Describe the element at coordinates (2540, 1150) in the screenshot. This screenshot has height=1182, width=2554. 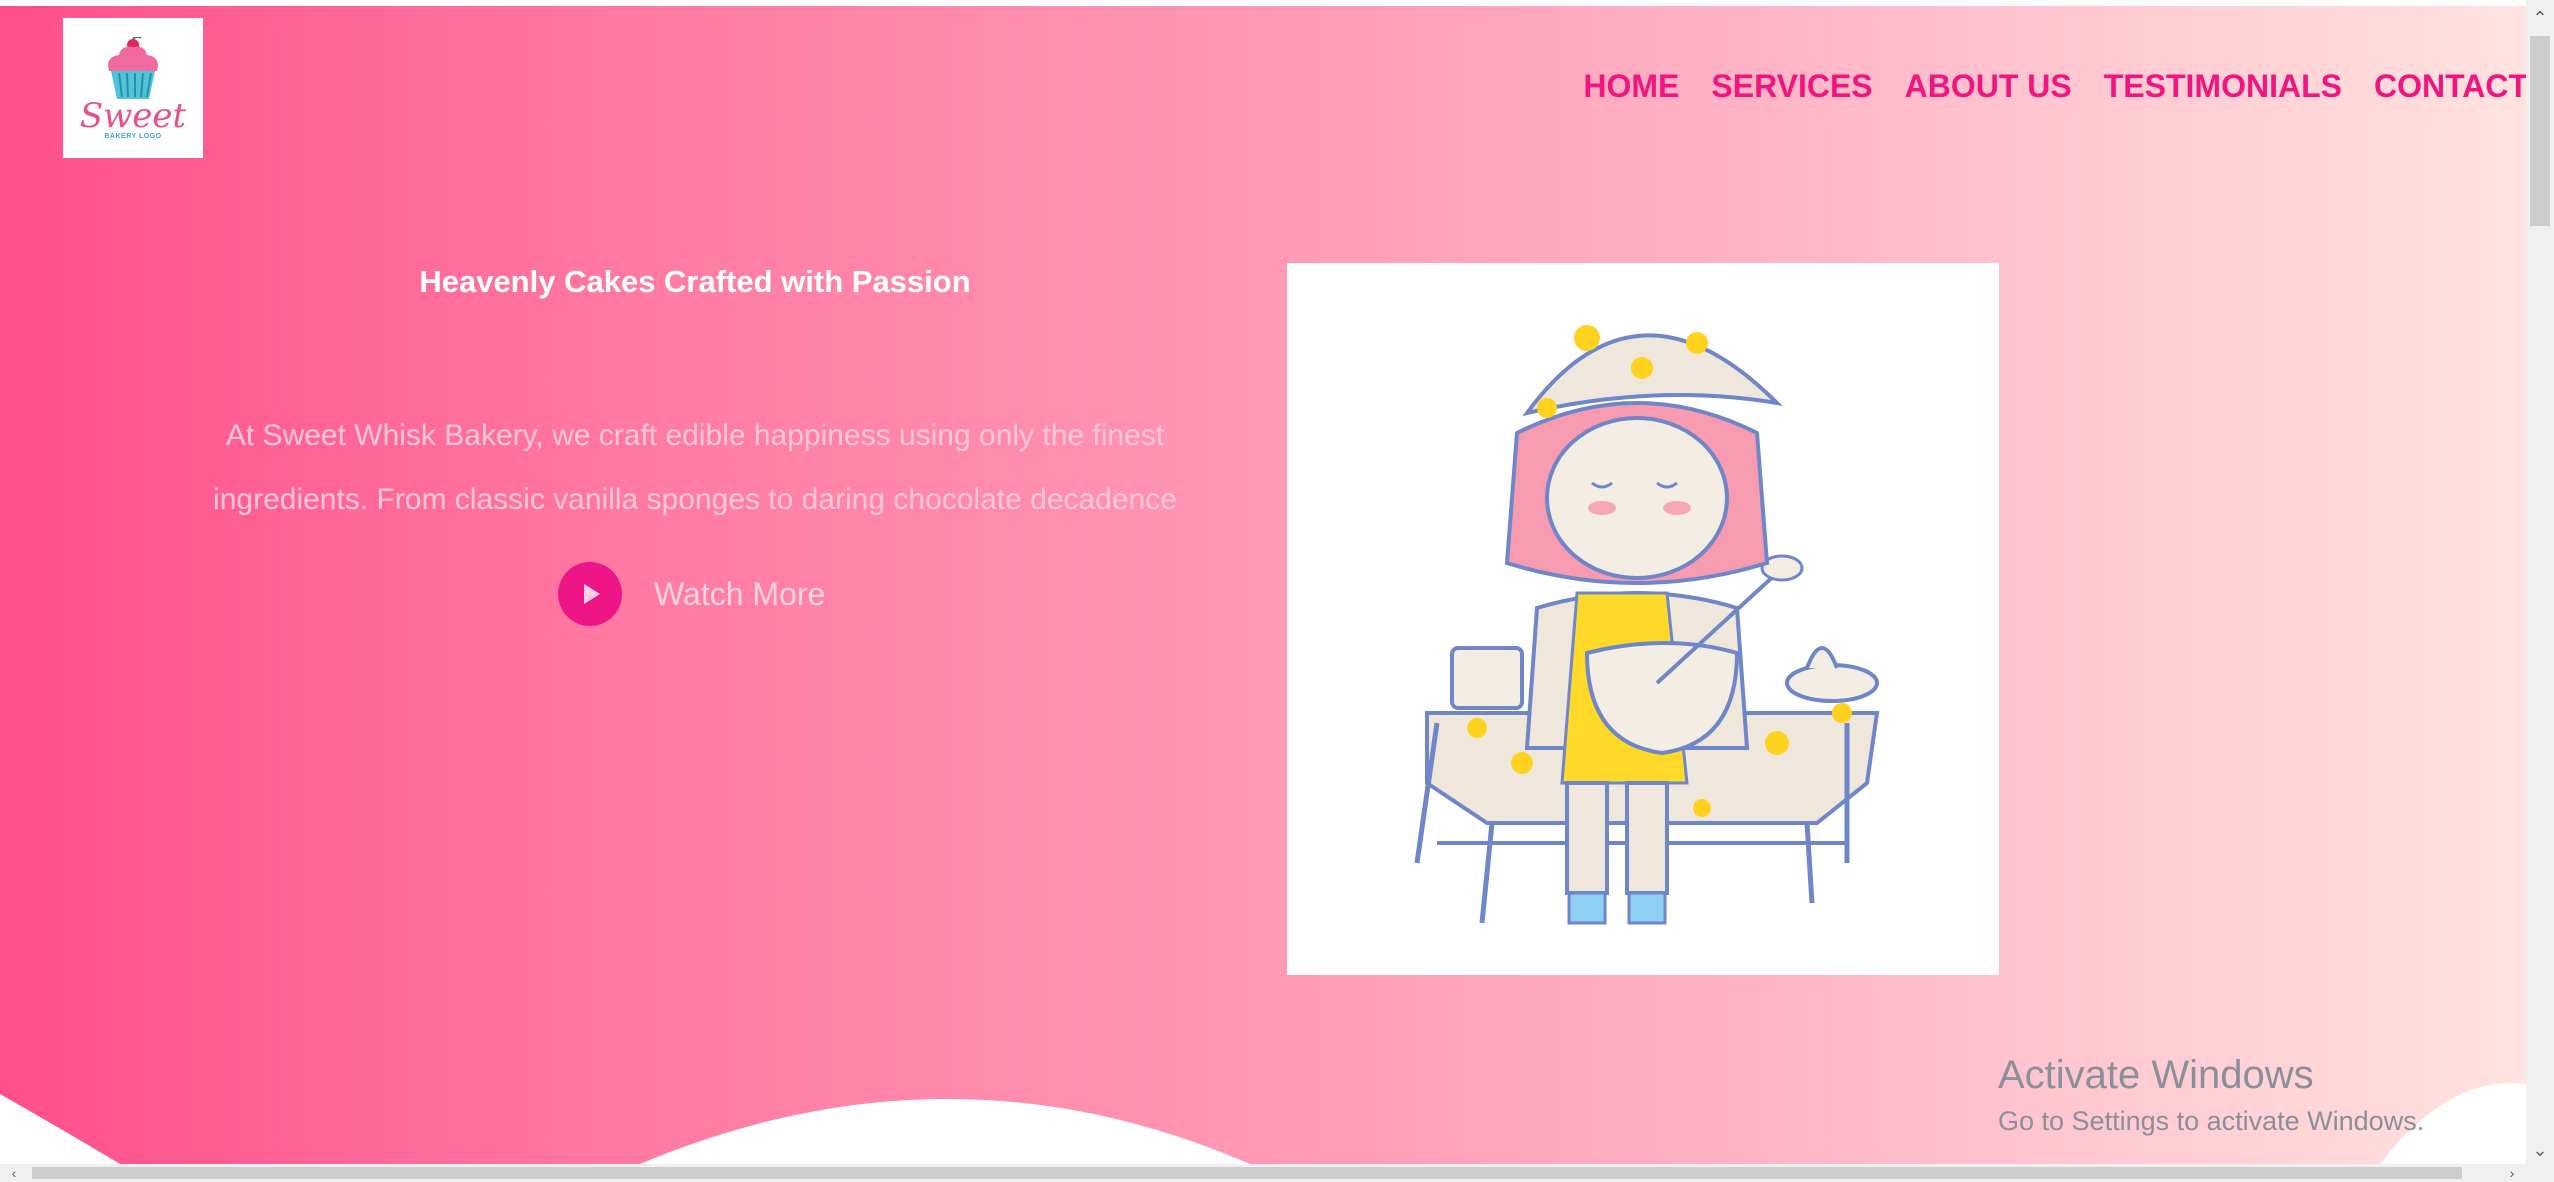
I see `chevron-down-icon: ⌄` at that location.